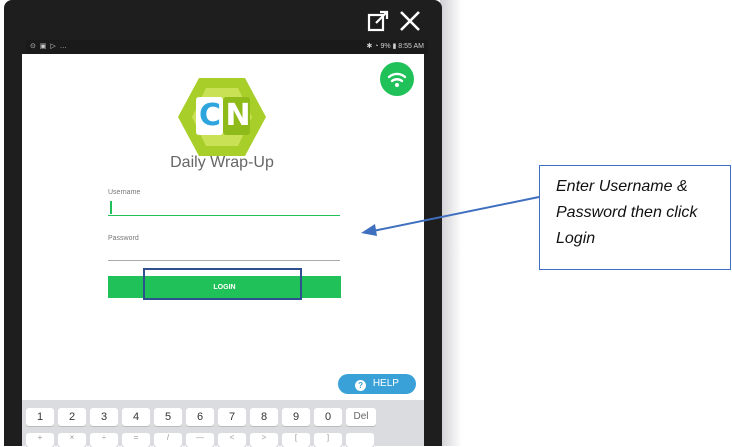 The height and width of the screenshot is (447, 732). I want to click on key-right-bracket: ], so click(328, 440).